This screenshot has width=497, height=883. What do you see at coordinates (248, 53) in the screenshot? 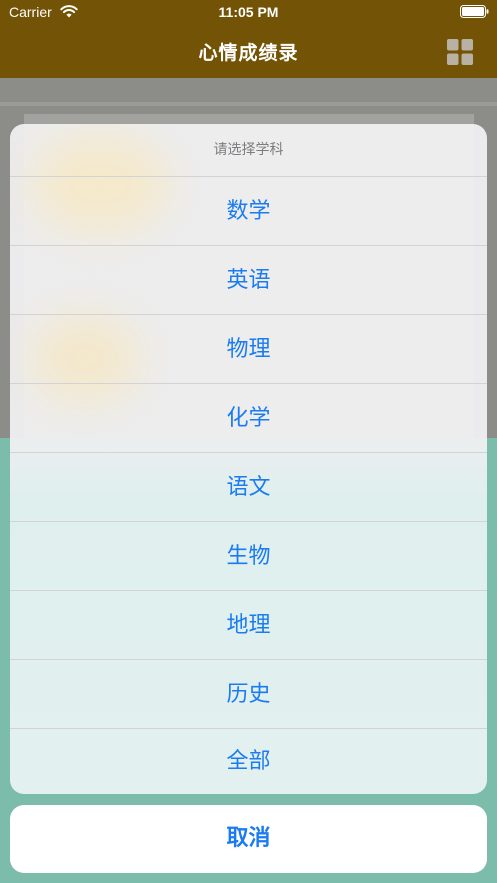
I see `nav-title: 心情成绩录` at bounding box center [248, 53].